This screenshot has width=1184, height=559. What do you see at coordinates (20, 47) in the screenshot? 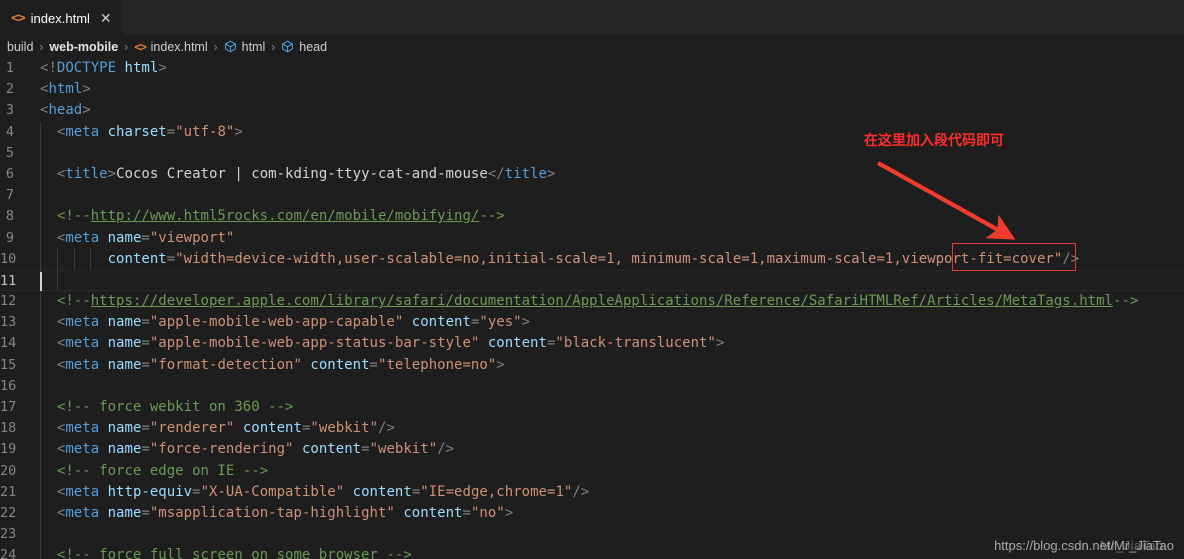
I see `breadcrumb-item-build: build` at bounding box center [20, 47].